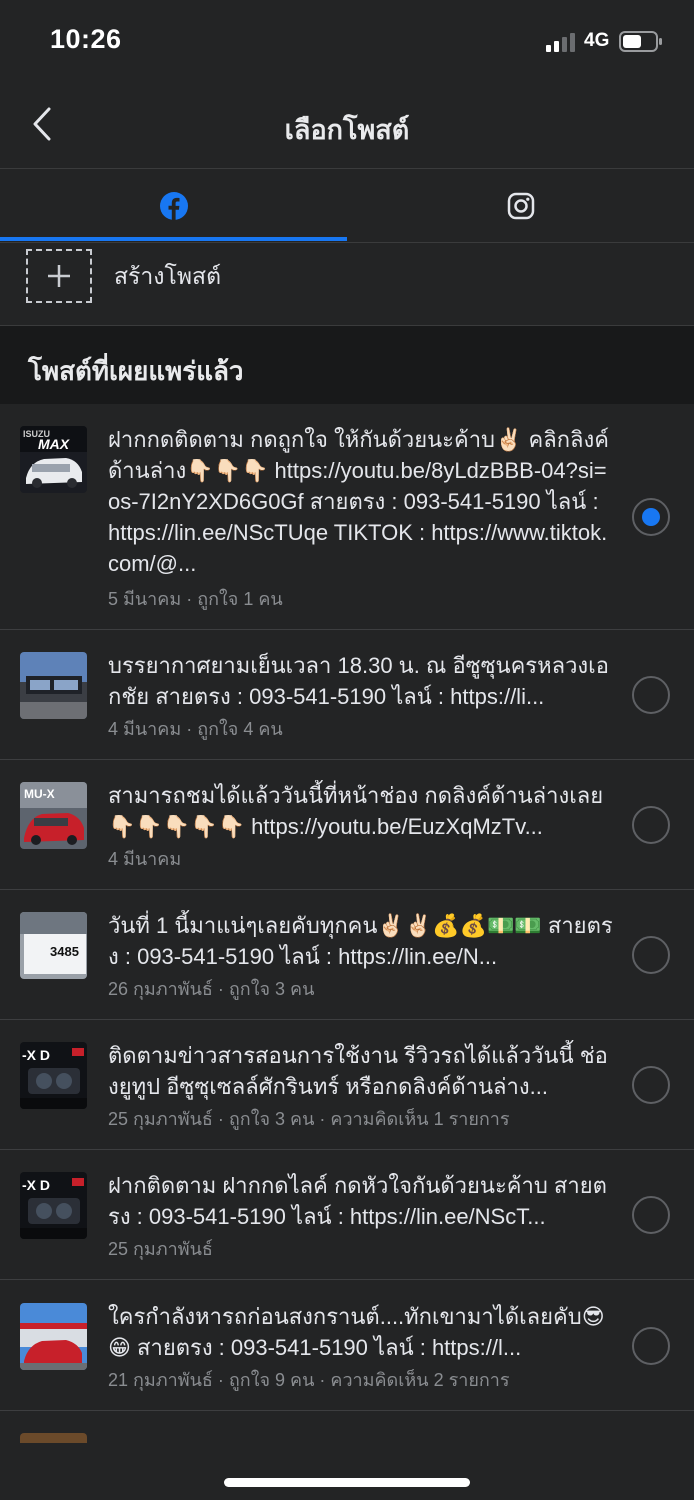 This screenshot has width=694, height=1500. I want to click on published-section-header: โพสต์ที่เผยแพร่แล้ว, so click(347, 365).